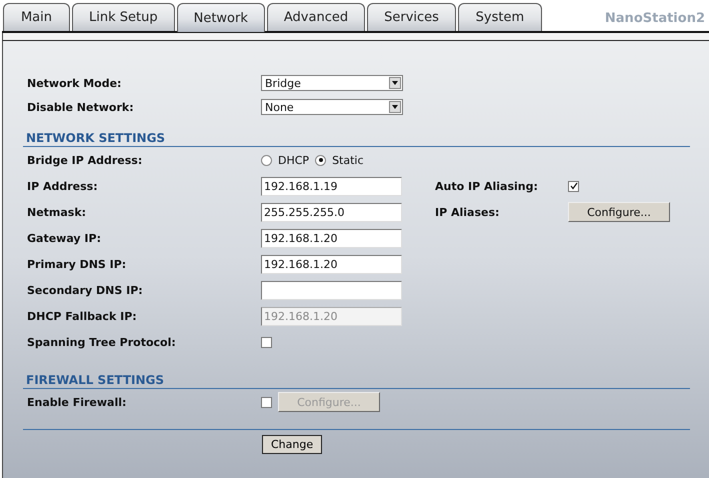 The image size is (709, 478). I want to click on nav-tab: Link Setup, so click(123, 17).